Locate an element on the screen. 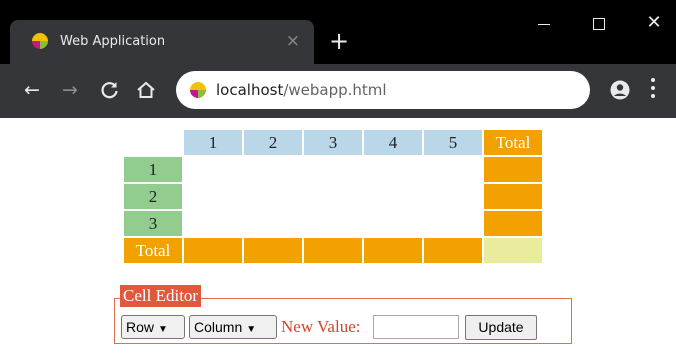  corner-cell is located at coordinates (153, 142).